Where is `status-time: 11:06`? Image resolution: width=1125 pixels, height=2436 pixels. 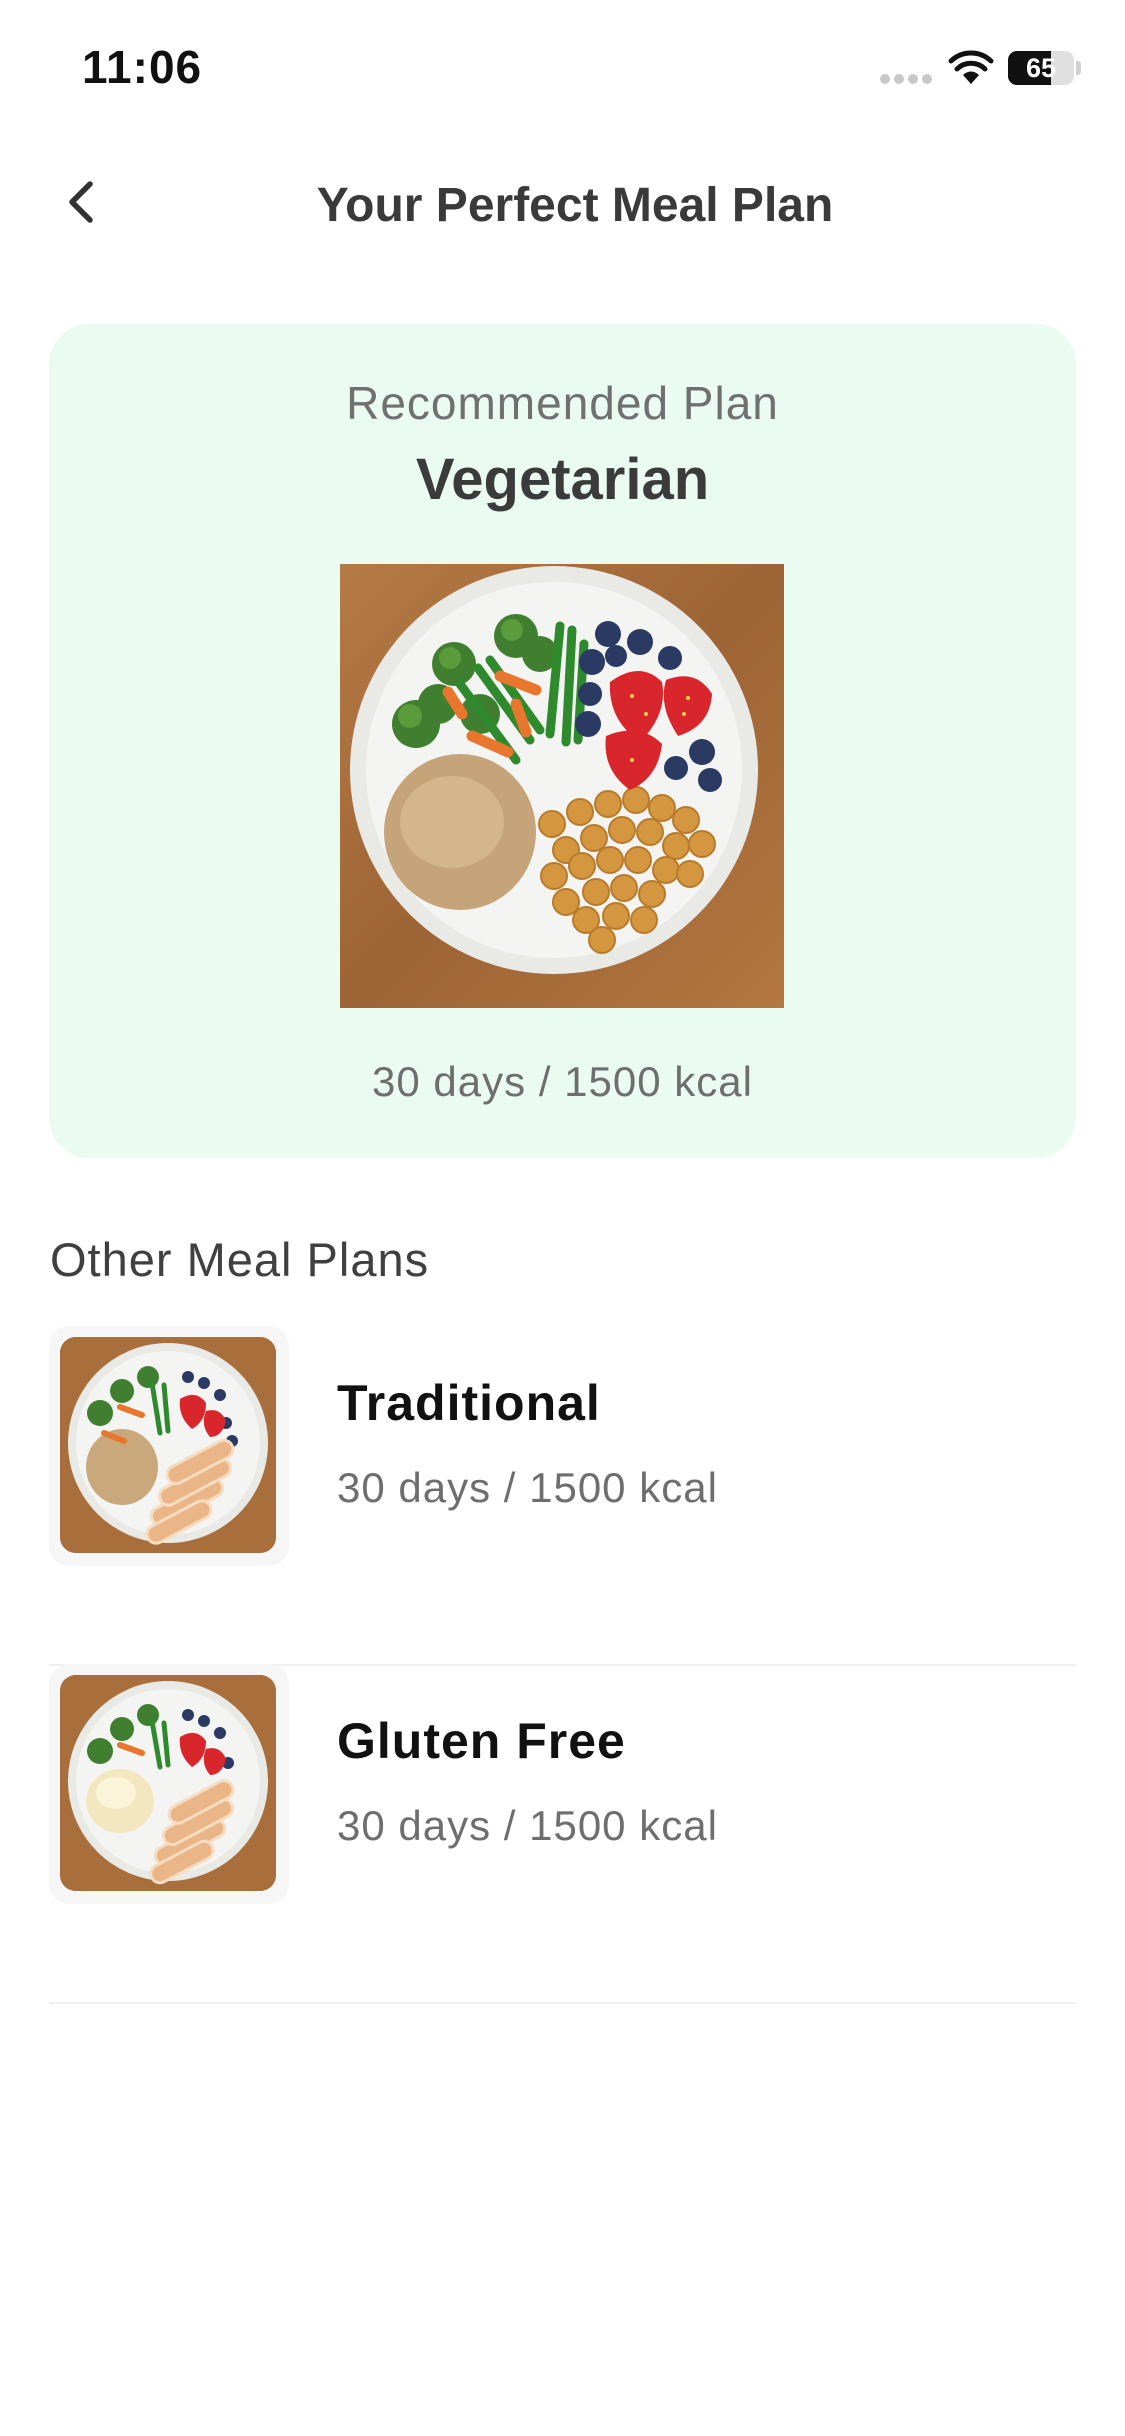 status-time: 11:06 is located at coordinates (142, 67).